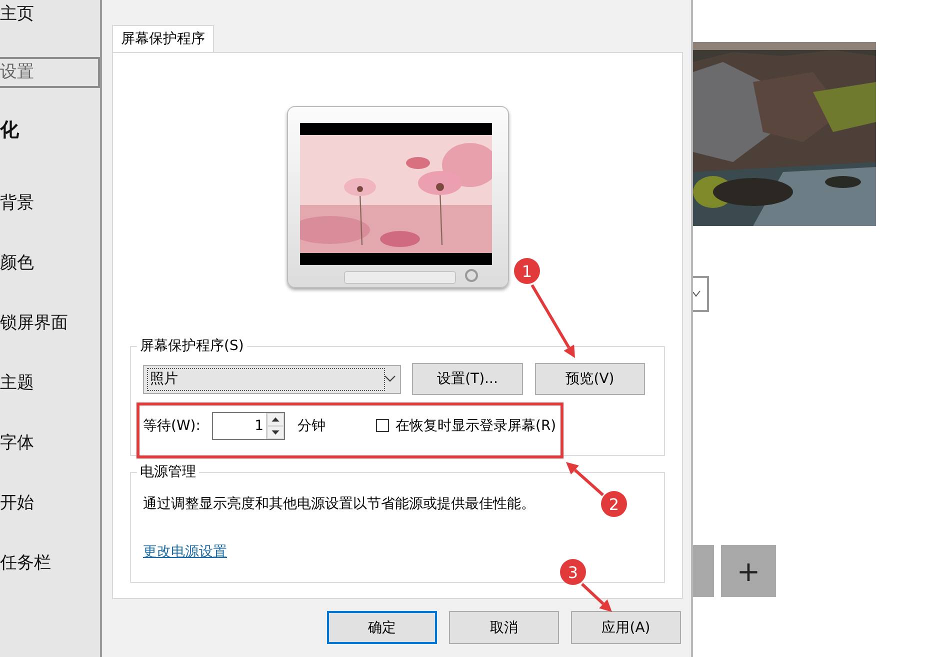  What do you see at coordinates (50, 263) in the screenshot?
I see `sidebar-item: 颜色` at bounding box center [50, 263].